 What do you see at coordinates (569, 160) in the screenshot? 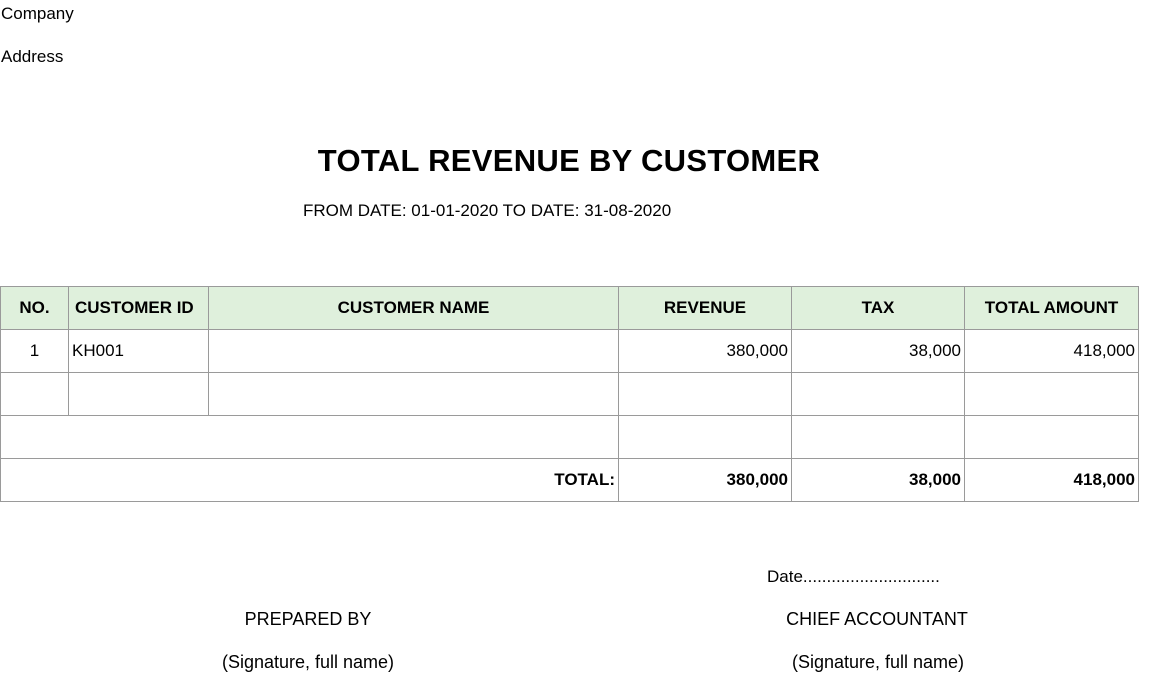
I see `report-title: TOTAL REVENUE BY CUSTOMER` at bounding box center [569, 160].